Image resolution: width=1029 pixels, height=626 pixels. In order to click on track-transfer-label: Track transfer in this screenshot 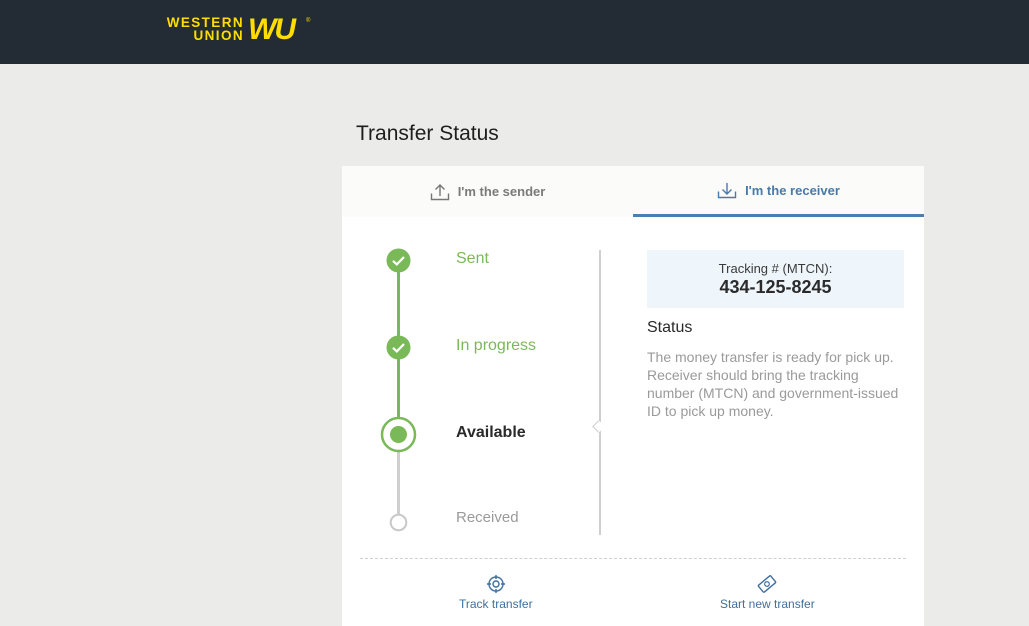, I will do `click(496, 604)`.